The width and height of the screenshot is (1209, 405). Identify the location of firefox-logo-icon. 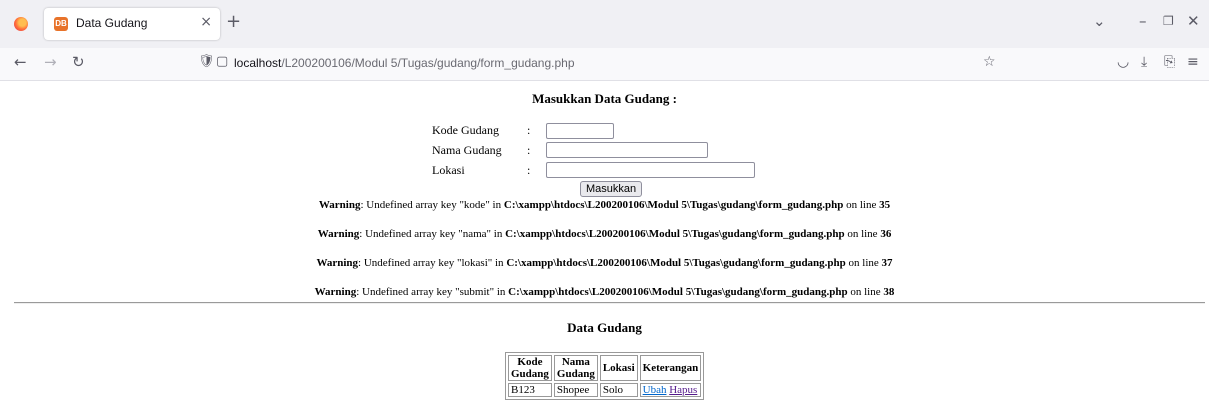
(21, 24).